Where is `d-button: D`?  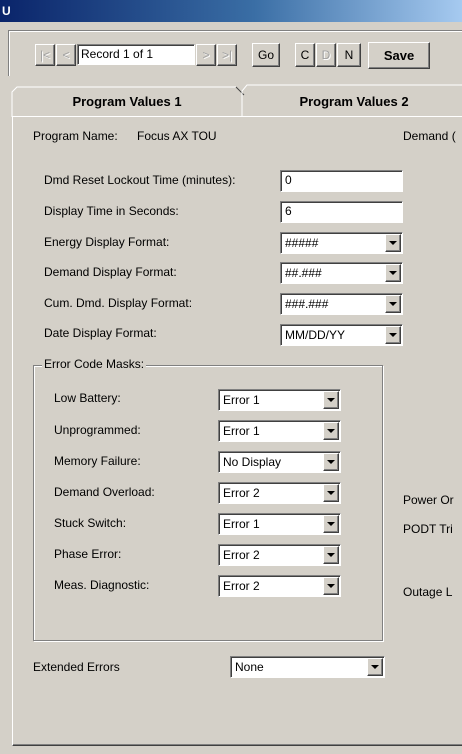
d-button: D is located at coordinates (326, 55).